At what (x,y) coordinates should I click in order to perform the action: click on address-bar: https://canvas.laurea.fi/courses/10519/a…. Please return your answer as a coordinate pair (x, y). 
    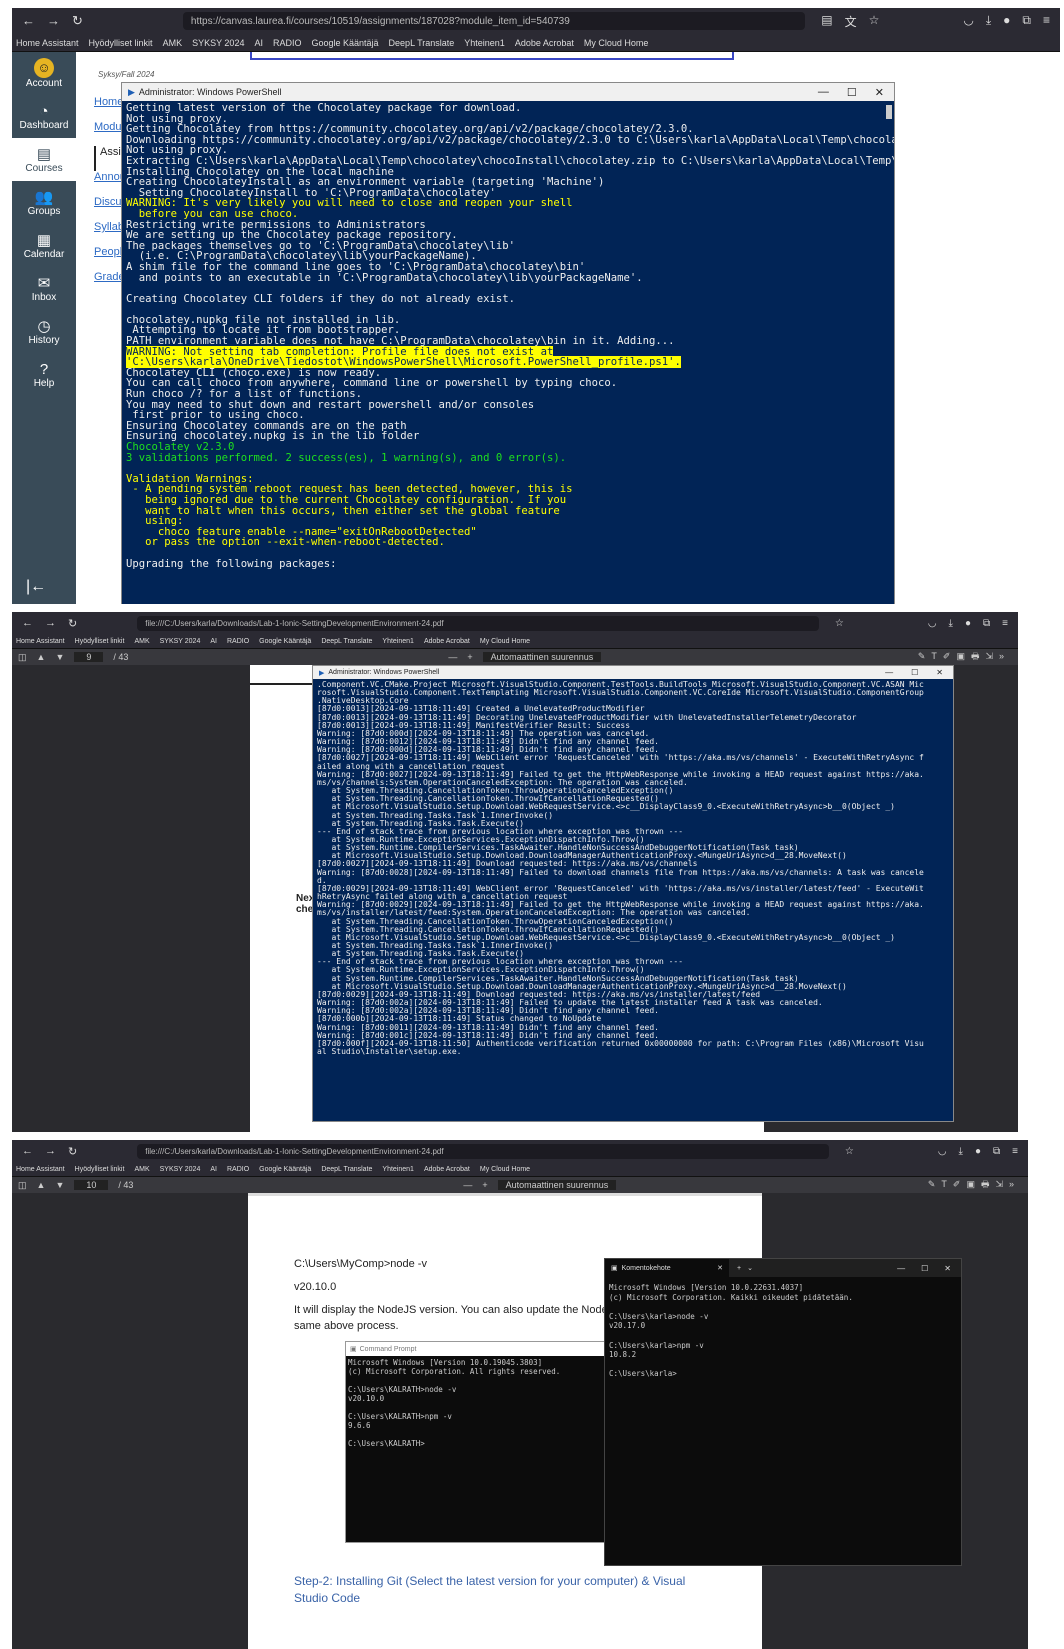
    Looking at the image, I should click on (494, 21).